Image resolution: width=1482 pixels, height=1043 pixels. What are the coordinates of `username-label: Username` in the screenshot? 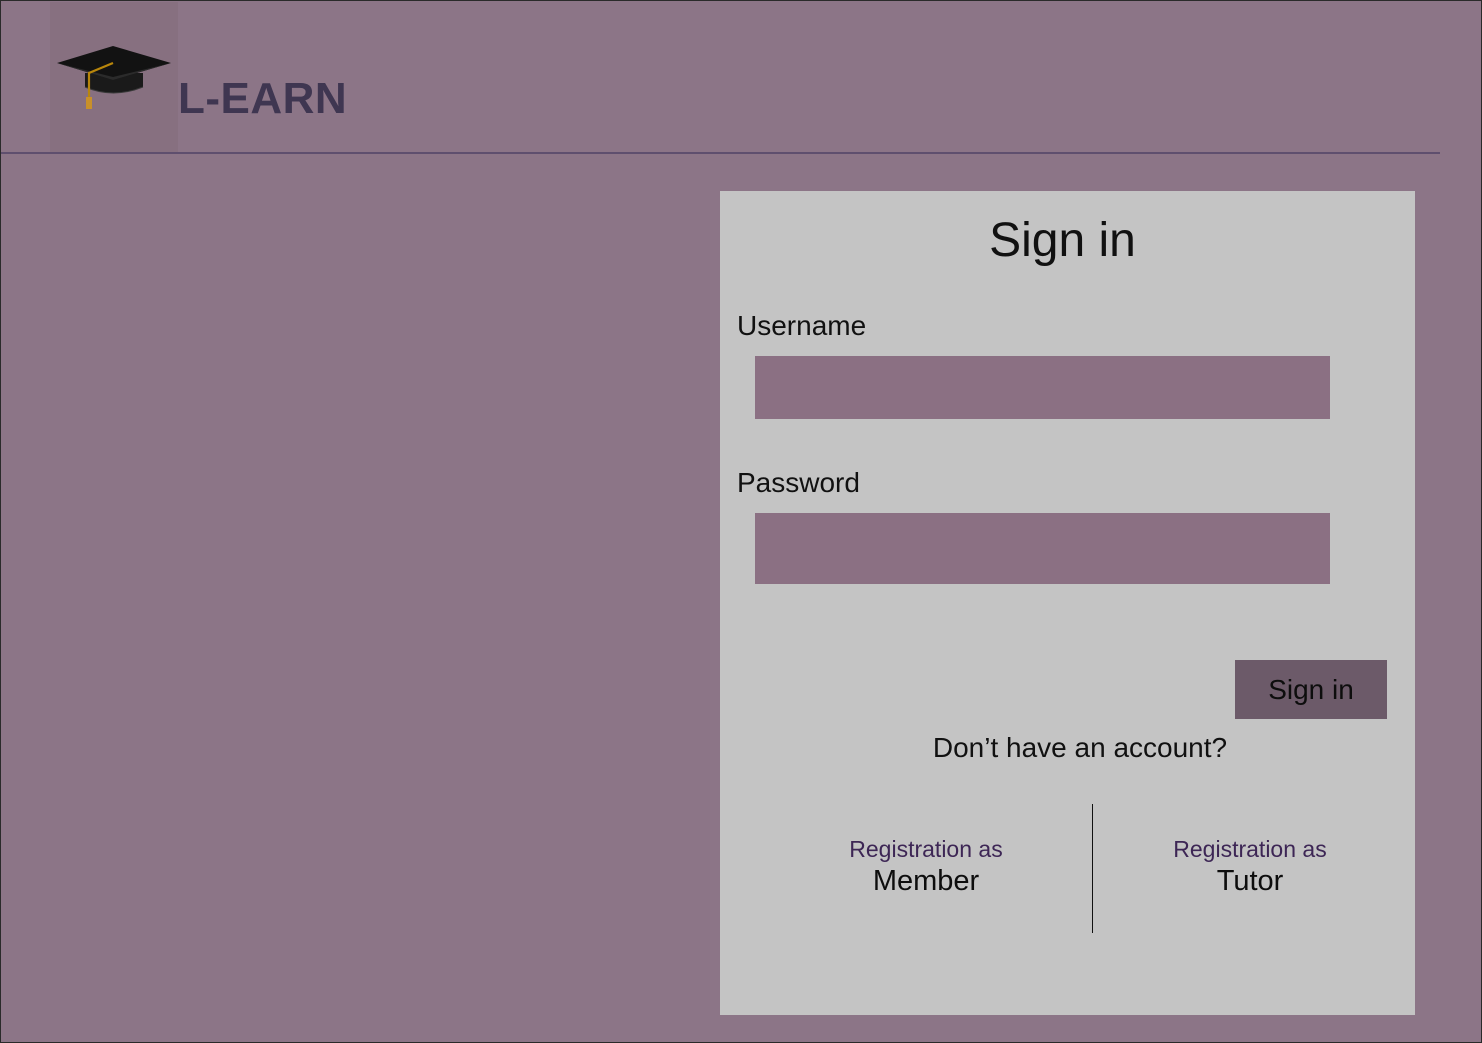 It's located at (802, 325).